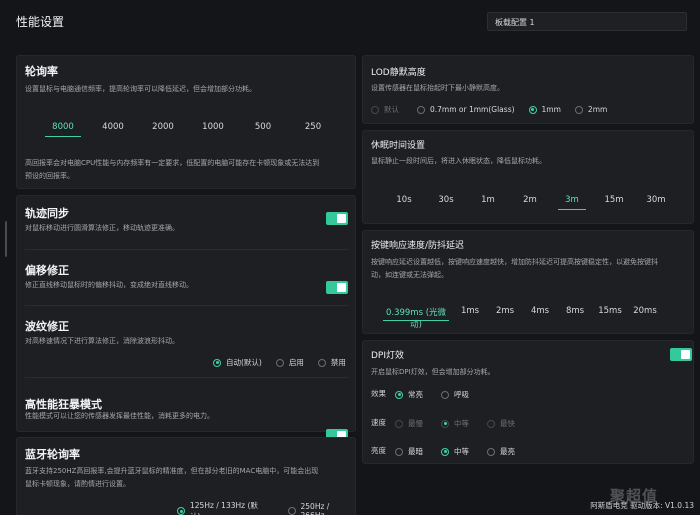 The width and height of the screenshot is (700, 515). Describe the element at coordinates (415, 394) in the screenshot. I see `radio-label: 常亮` at that location.